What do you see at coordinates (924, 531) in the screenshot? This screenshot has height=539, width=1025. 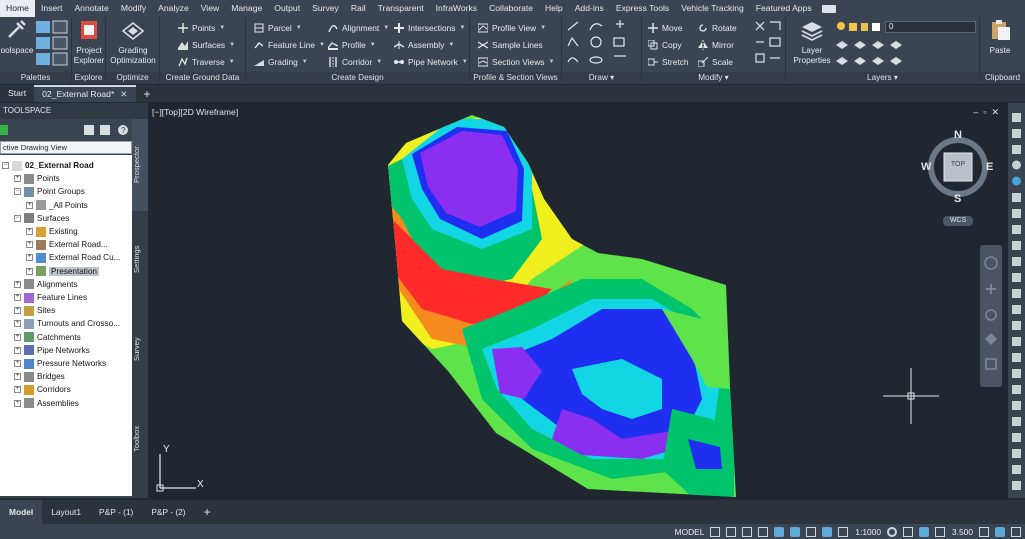 I see `isolate-icon` at bounding box center [924, 531].